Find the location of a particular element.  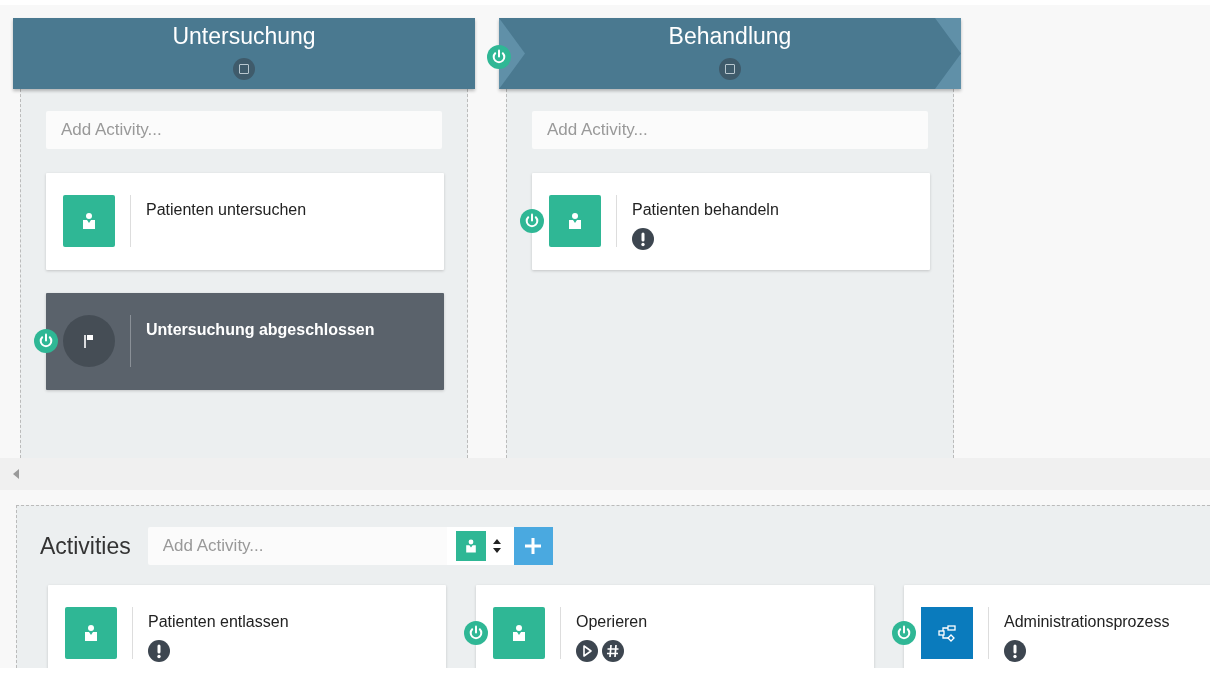

activity-title: Patienten entlassen is located at coordinates (218, 622).